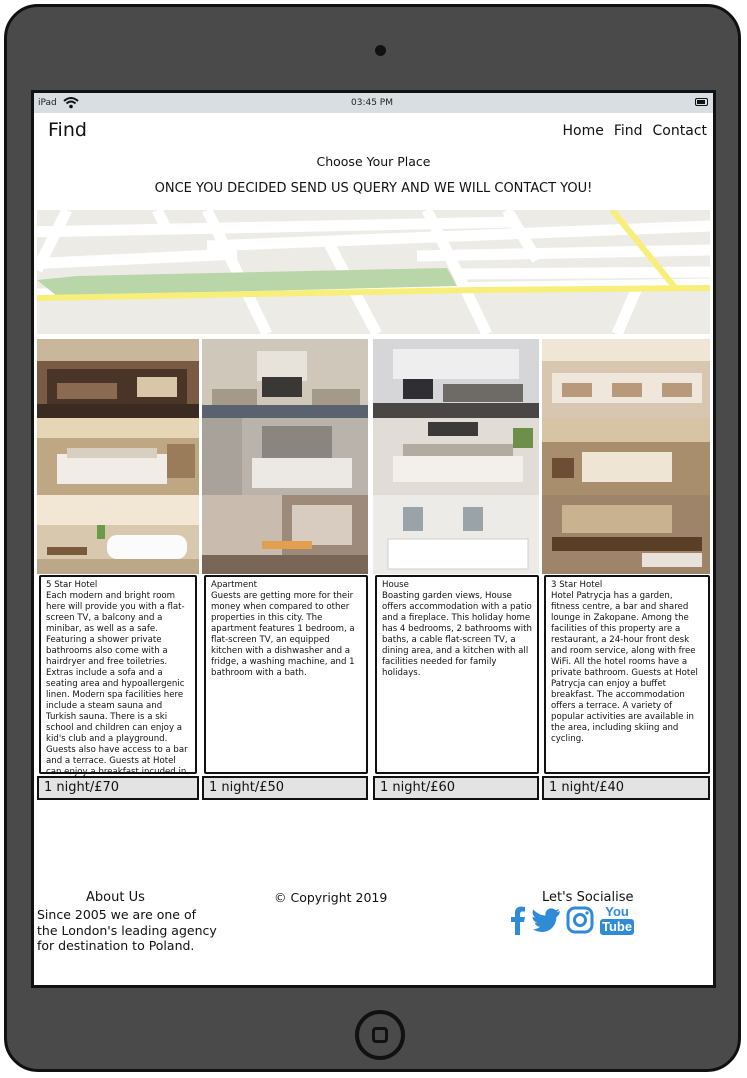  I want to click on instagram-icon, so click(580, 920).